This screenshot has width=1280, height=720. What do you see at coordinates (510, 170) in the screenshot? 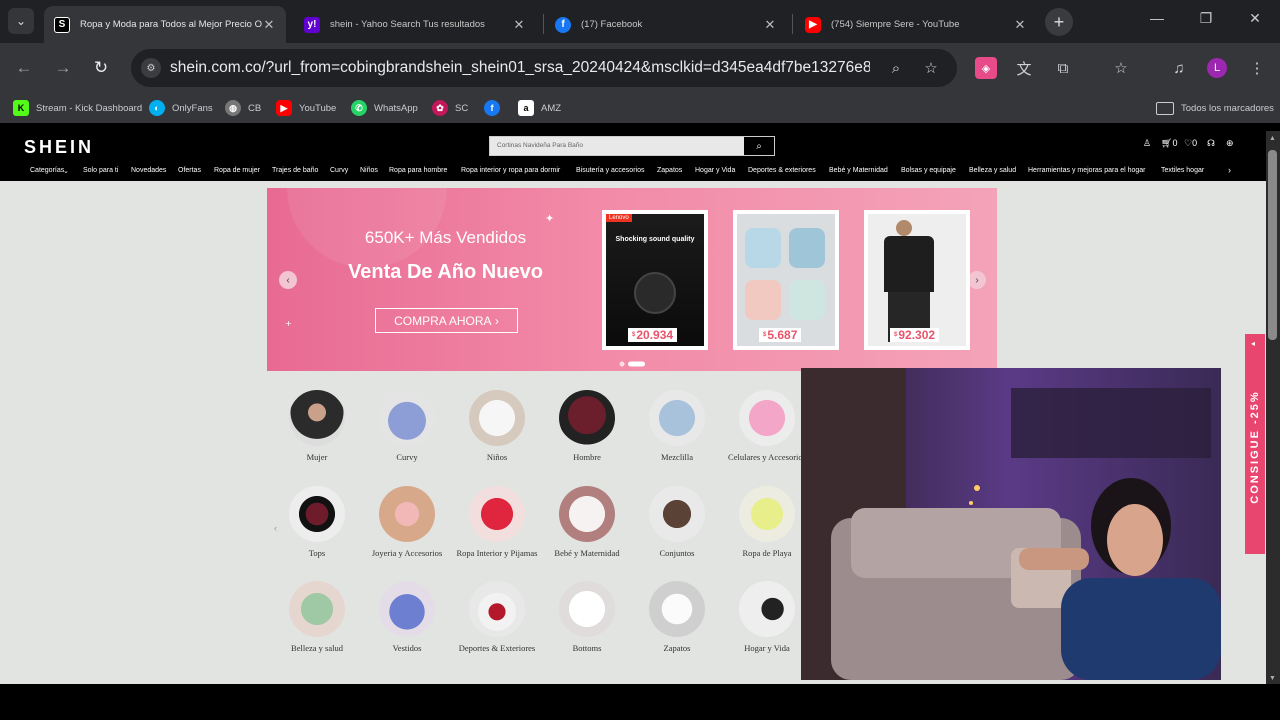
I see `nav-item: Ropa interior y ropa para dormir` at bounding box center [510, 170].